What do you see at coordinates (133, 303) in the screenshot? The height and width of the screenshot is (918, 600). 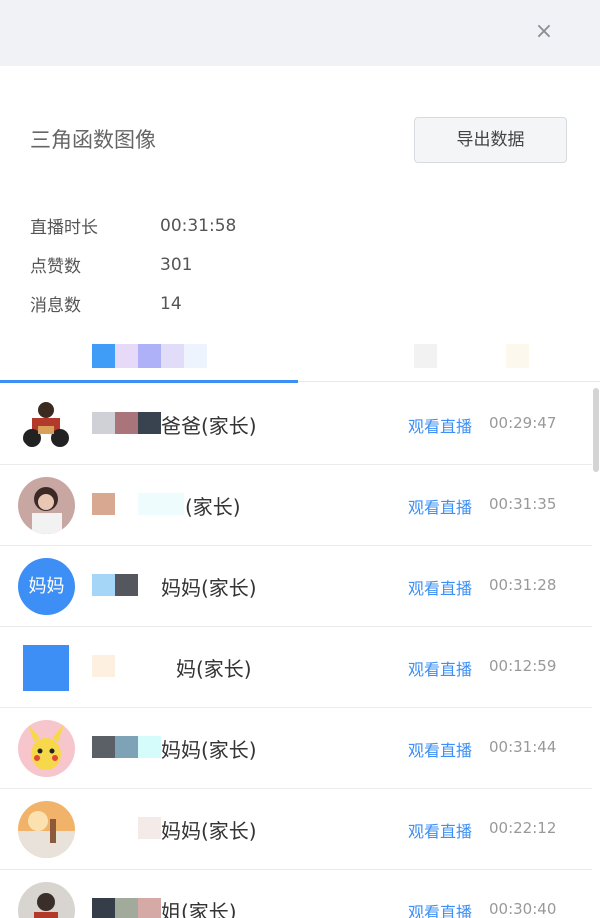 I see `stat-row-messages: 消息数 14` at bounding box center [133, 303].